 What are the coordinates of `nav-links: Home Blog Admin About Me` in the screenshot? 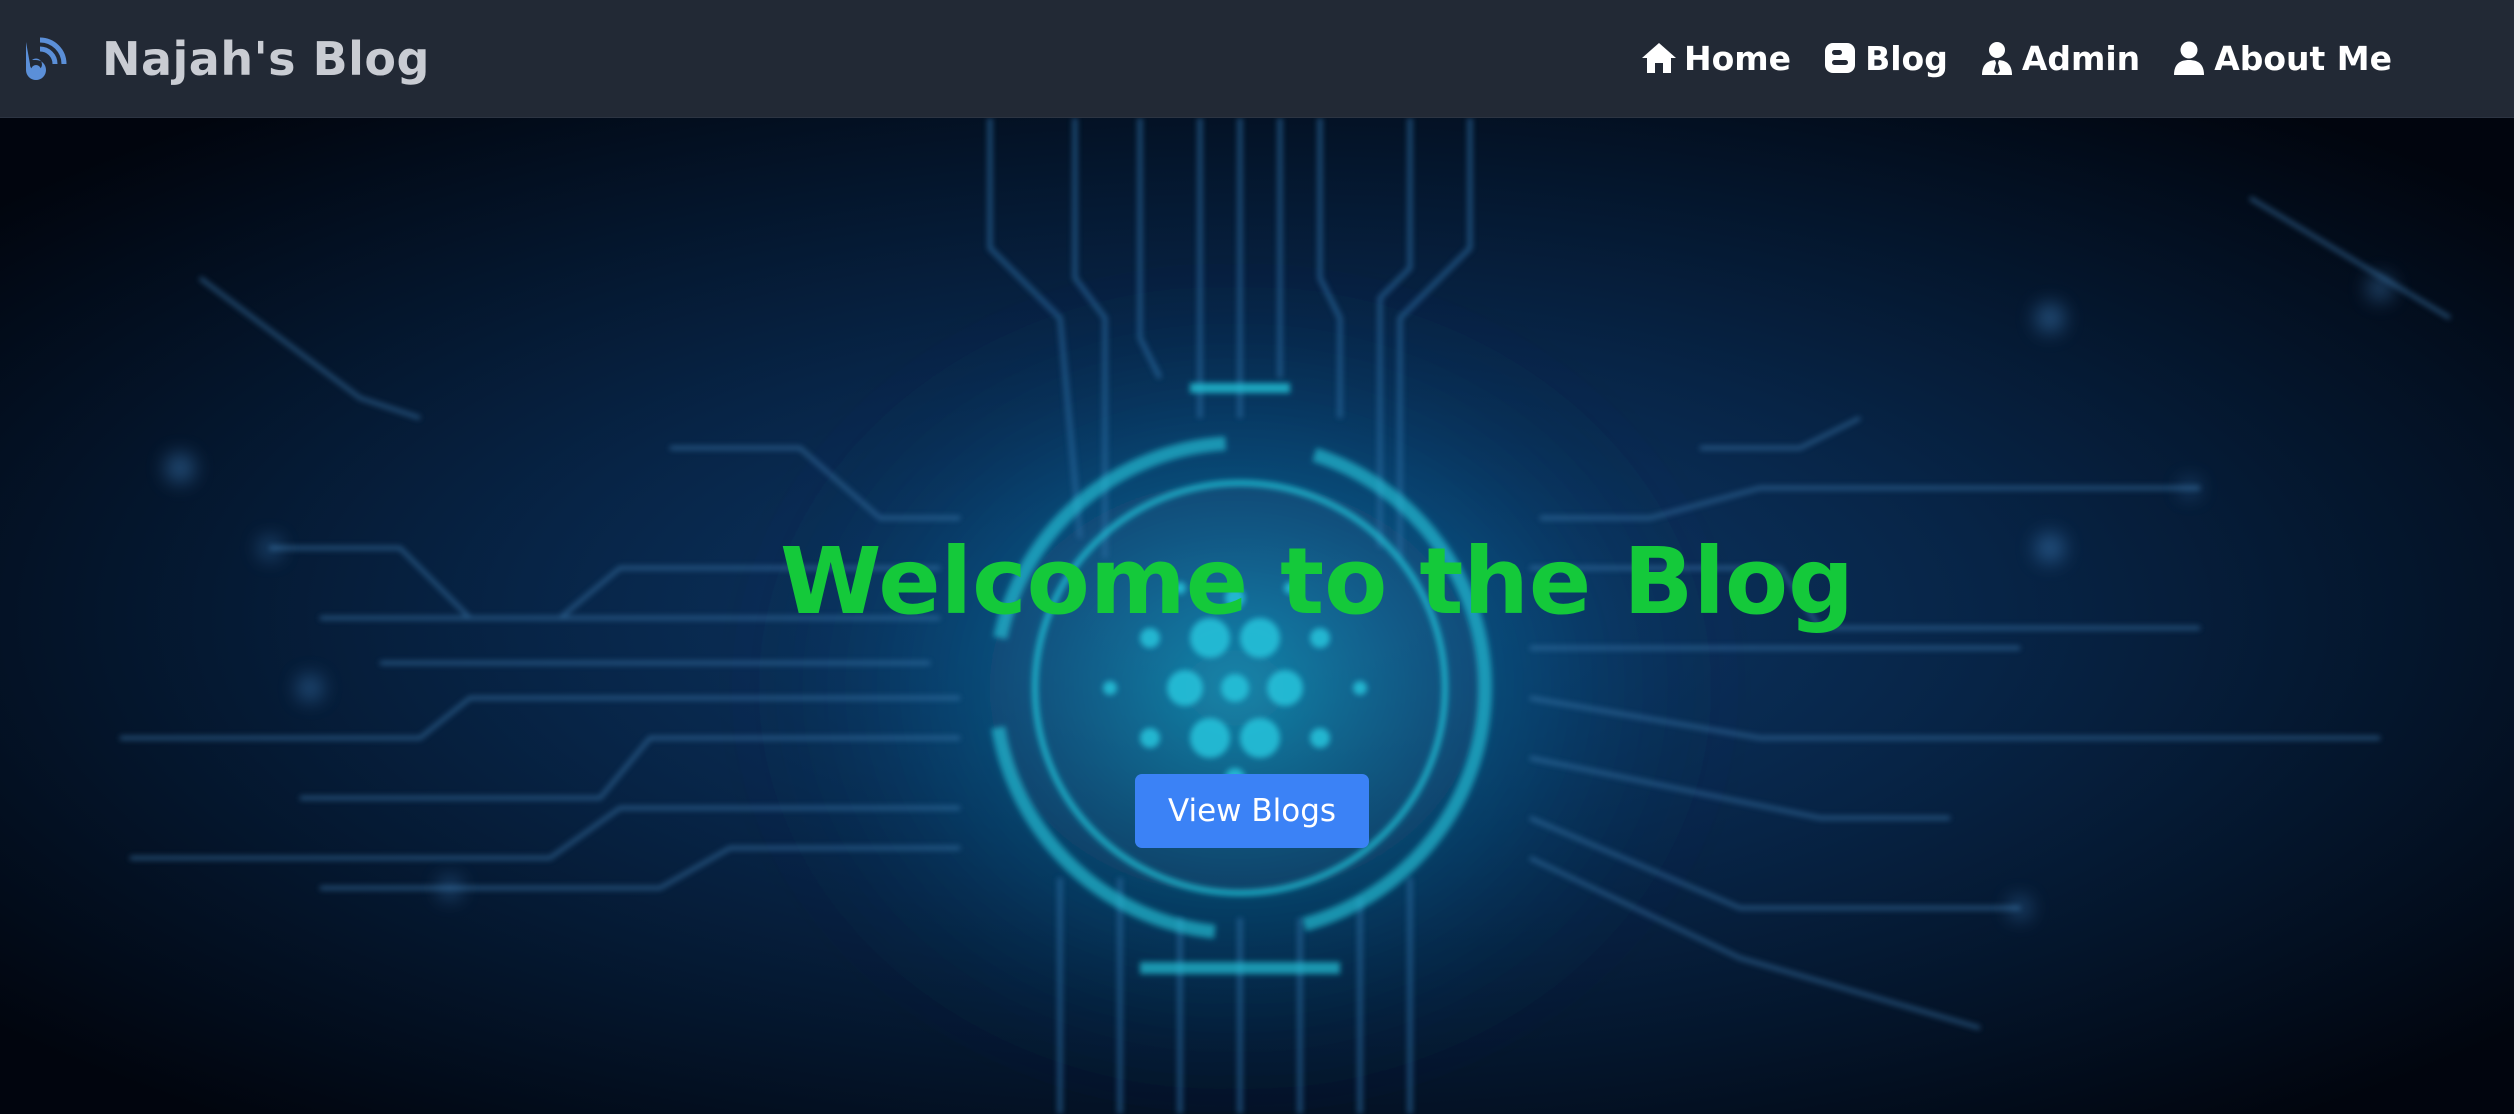 It's located at (2016, 58).